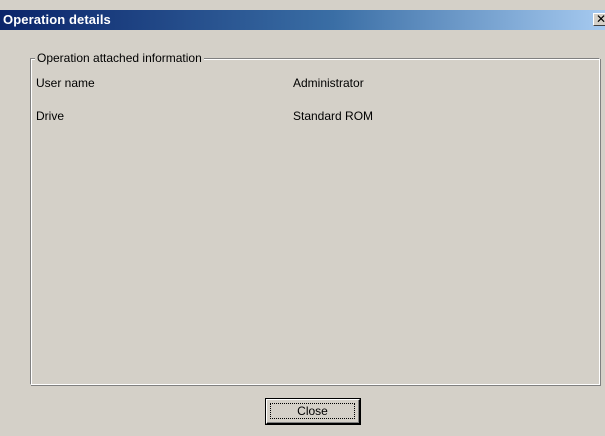 The height and width of the screenshot is (436, 605). What do you see at coordinates (333, 116) in the screenshot?
I see `drive-value: Standard ROM` at bounding box center [333, 116].